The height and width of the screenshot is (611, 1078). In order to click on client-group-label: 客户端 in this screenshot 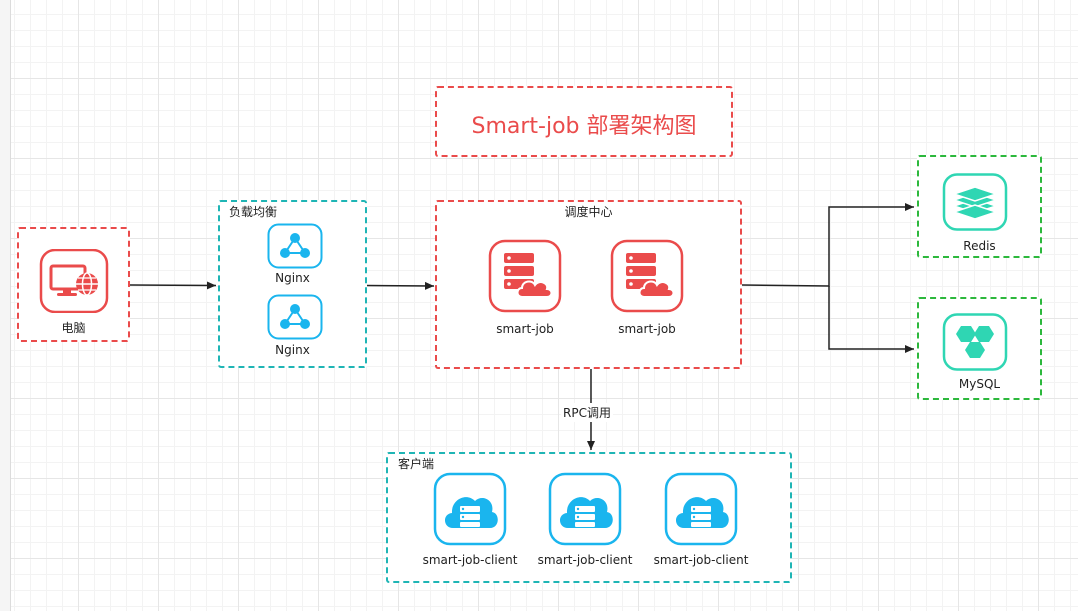, I will do `click(416, 464)`.